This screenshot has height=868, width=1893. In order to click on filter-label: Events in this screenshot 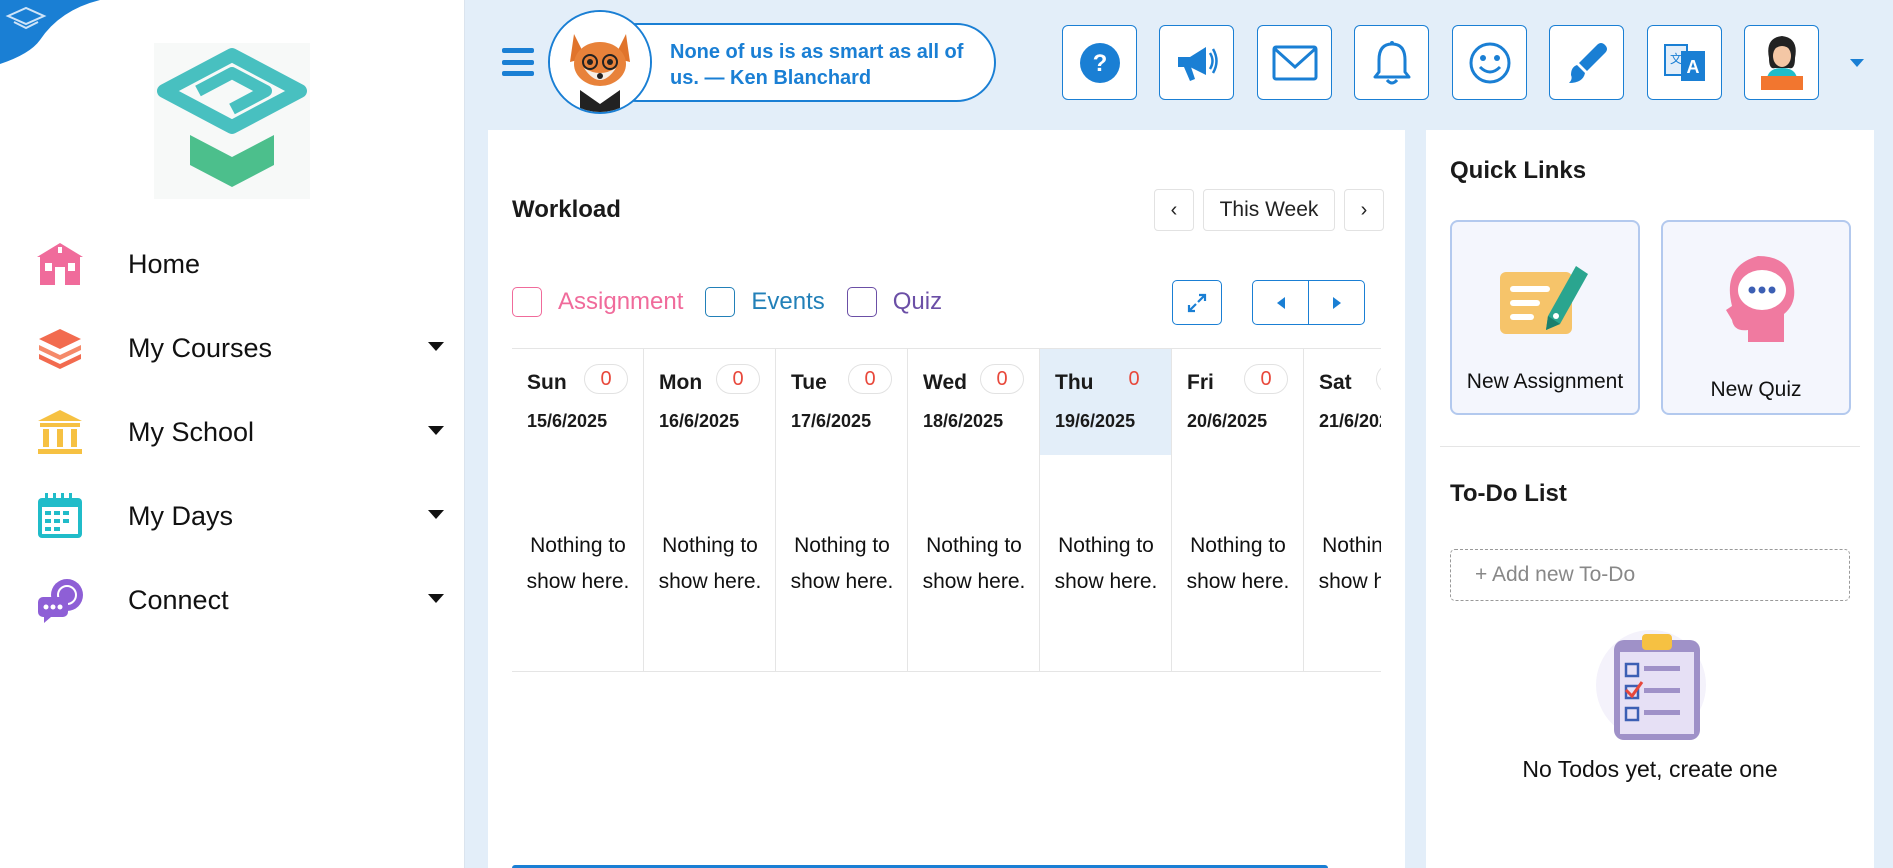, I will do `click(788, 301)`.